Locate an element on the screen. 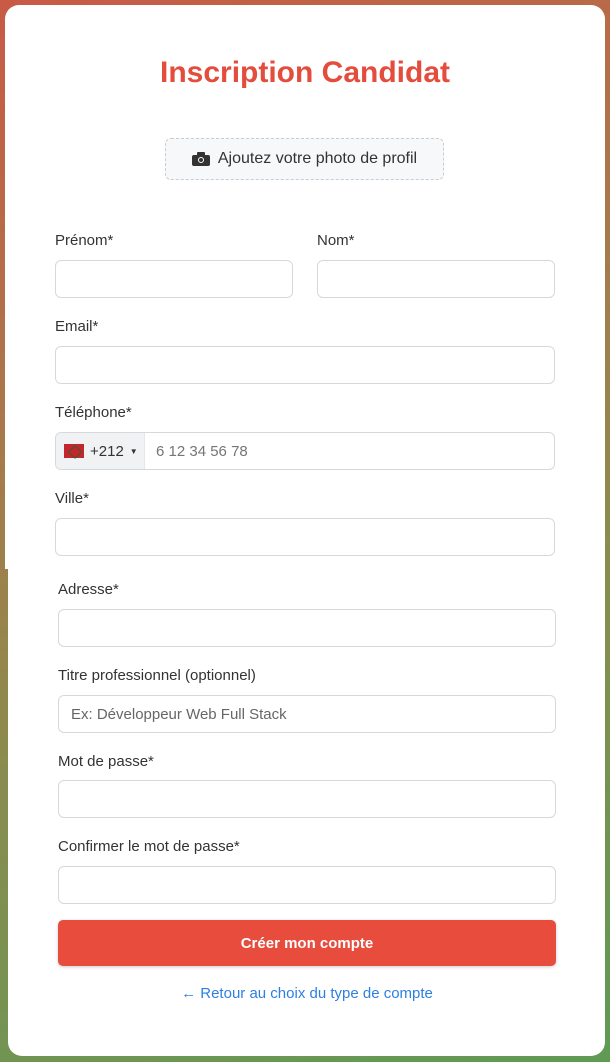 The width and height of the screenshot is (610, 1062). add-photo-label: Ajoutez votre photo de profil is located at coordinates (317, 158).